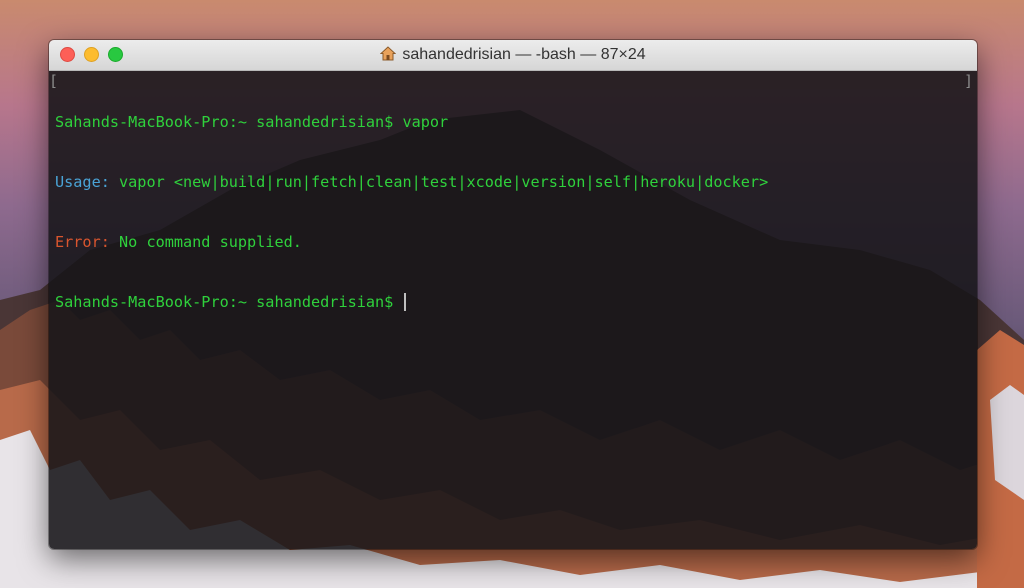 Image resolution: width=1024 pixels, height=588 pixels. I want to click on terminal-line: Sahands-MacBook-Pro:~ sahandedrisian$, so click(513, 302).